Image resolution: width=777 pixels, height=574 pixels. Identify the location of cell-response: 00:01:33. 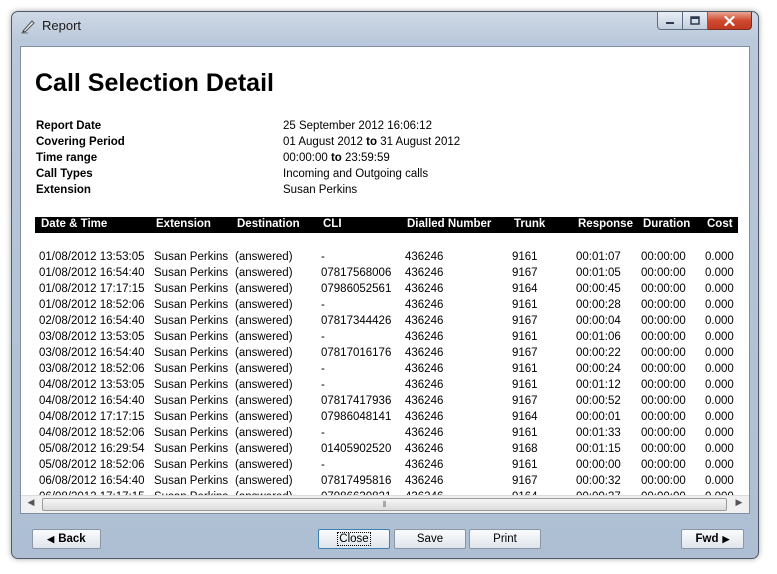
(598, 433).